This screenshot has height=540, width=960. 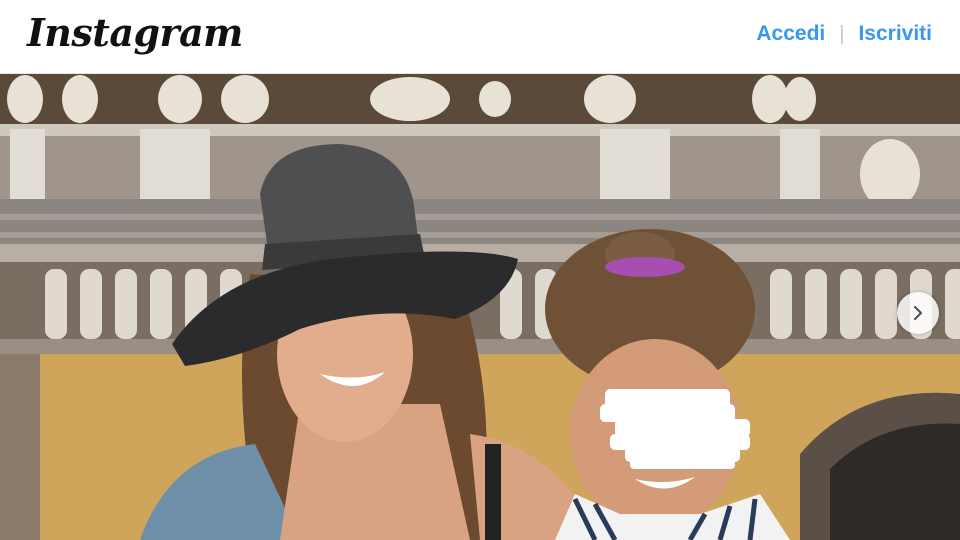 I want to click on signup-link: Iscriviti, so click(x=895, y=34).